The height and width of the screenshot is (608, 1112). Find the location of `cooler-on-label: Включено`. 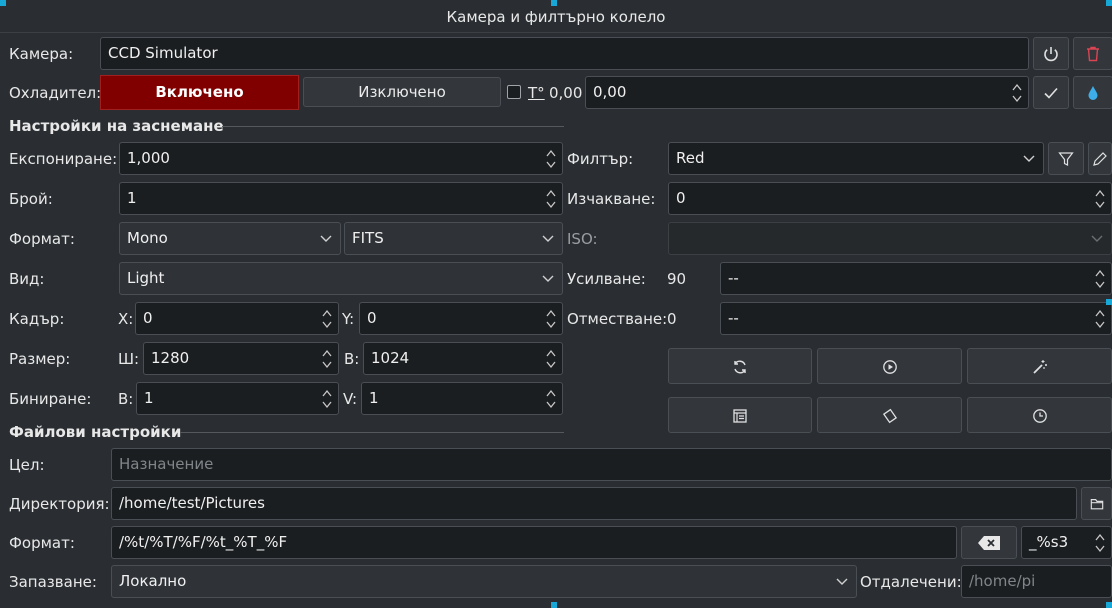

cooler-on-label: Включено is located at coordinates (199, 92).